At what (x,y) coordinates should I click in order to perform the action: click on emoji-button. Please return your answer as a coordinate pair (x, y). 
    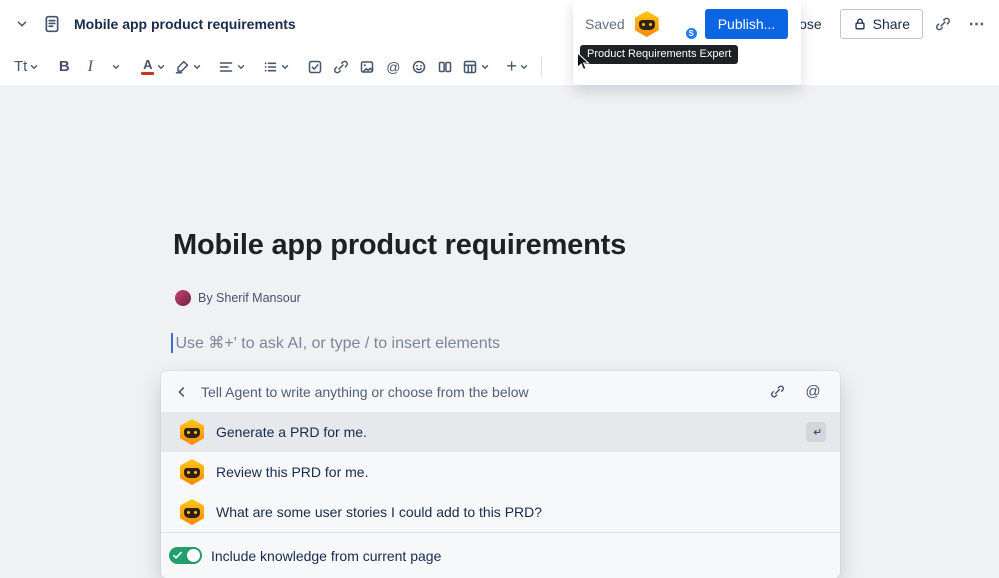
    Looking at the image, I should click on (419, 67).